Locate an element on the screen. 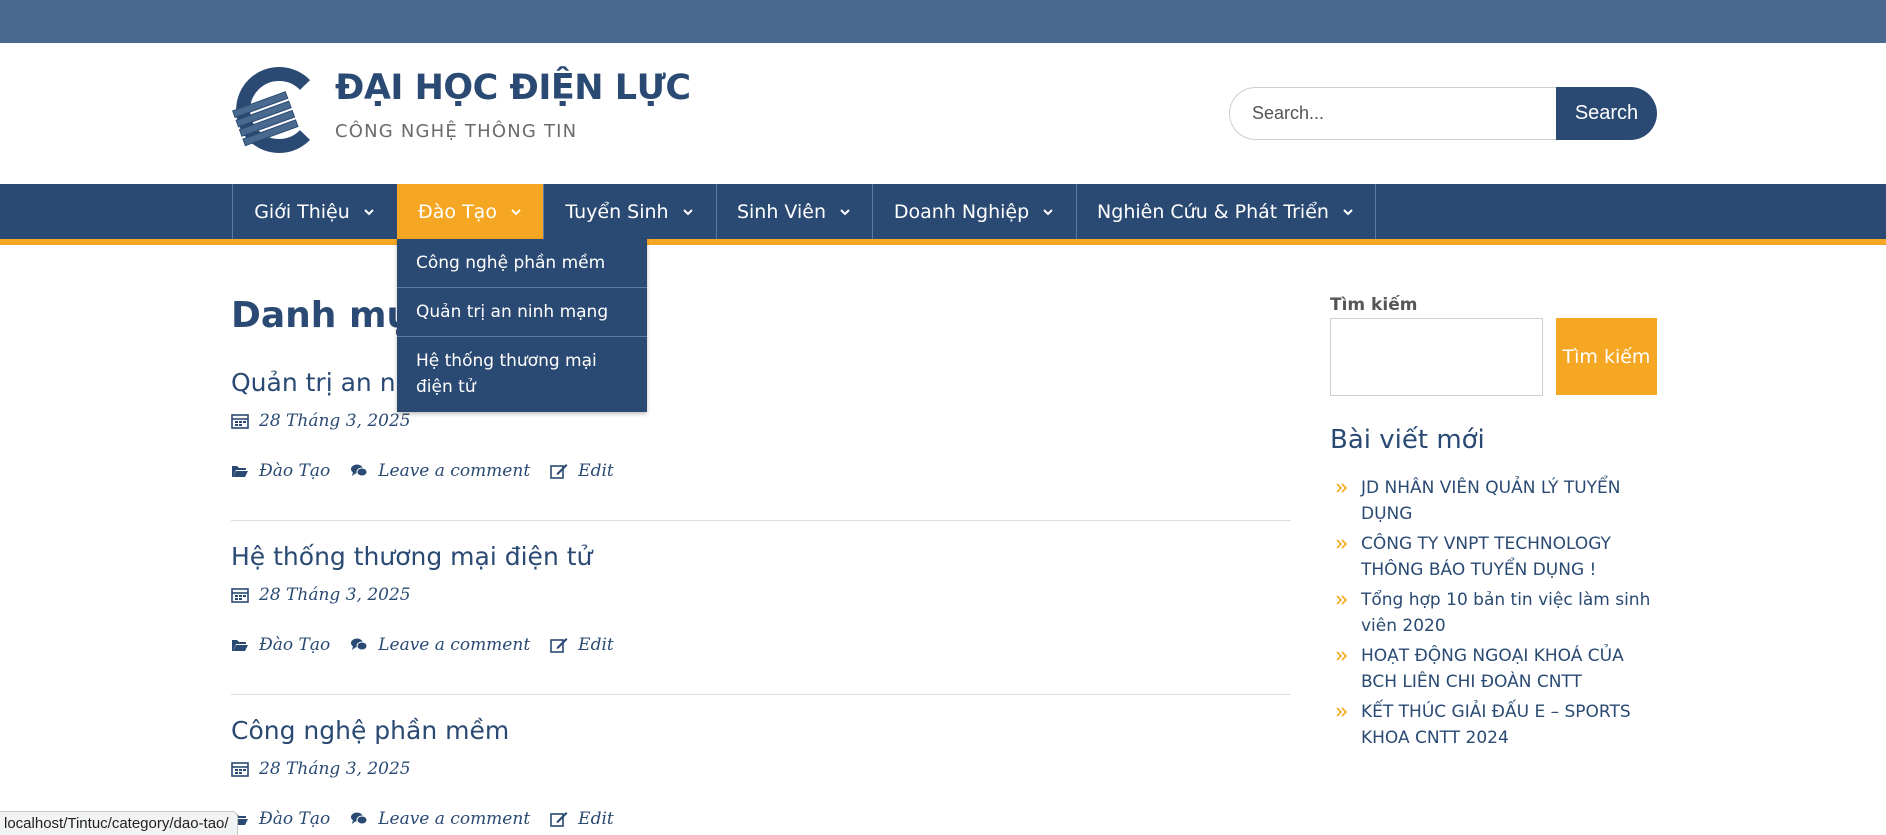  sidebar-search: Tìm kiếm is located at coordinates (1493, 357).